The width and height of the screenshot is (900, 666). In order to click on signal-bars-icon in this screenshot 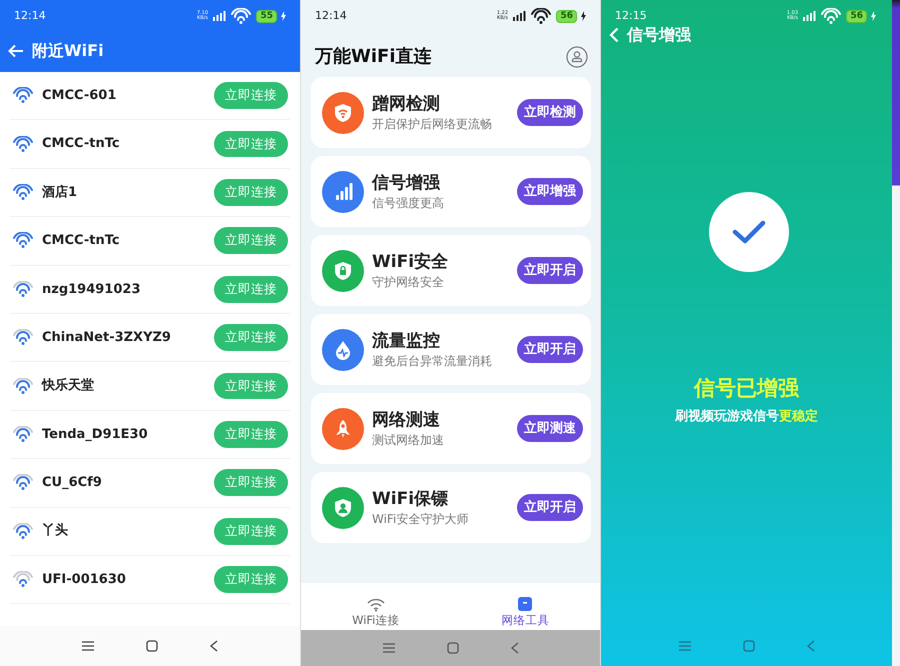, I will do `click(343, 192)`.